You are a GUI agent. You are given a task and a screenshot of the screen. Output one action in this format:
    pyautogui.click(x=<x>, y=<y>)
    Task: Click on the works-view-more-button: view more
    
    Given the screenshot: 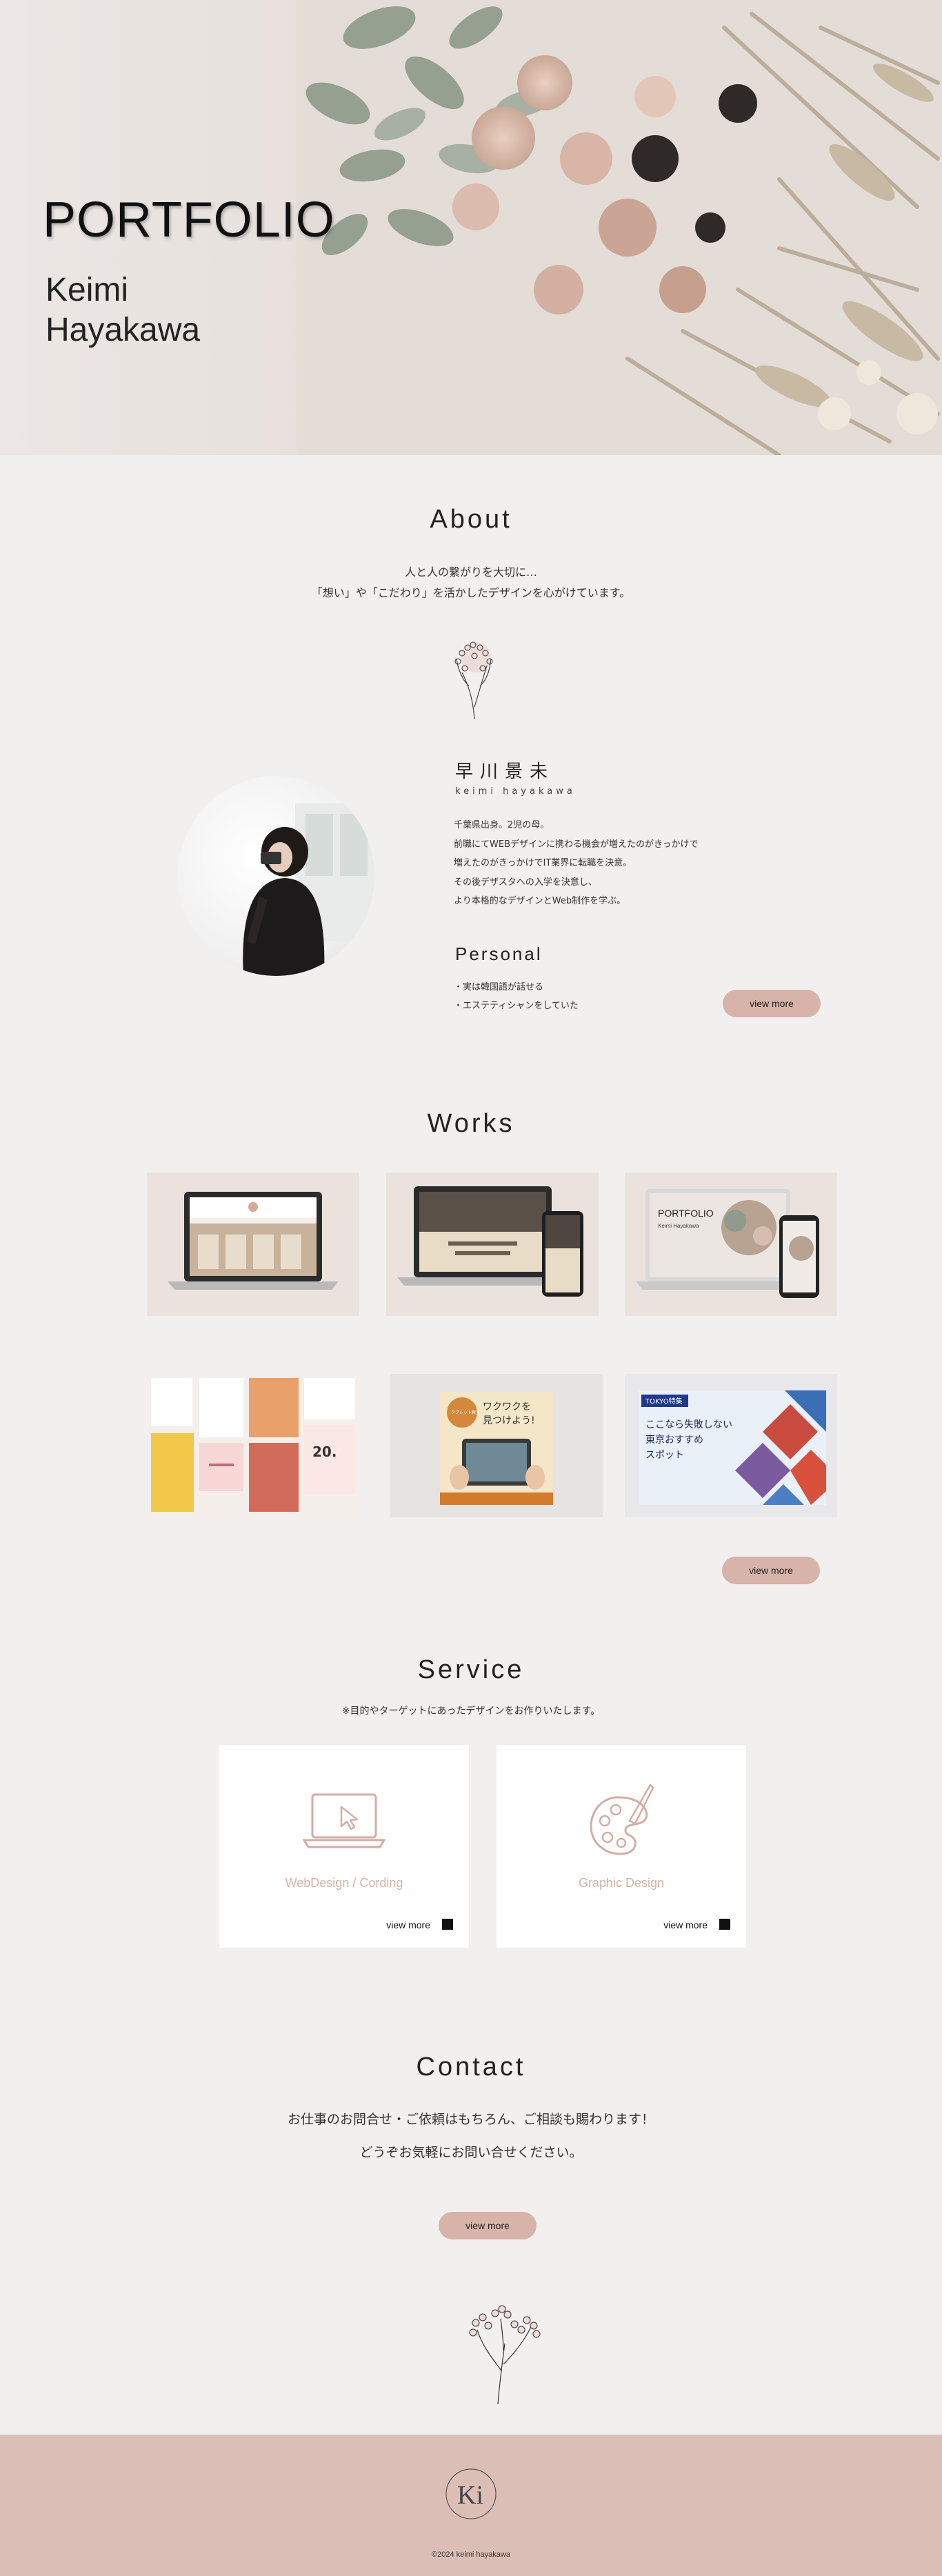 What is the action you would take?
    pyautogui.click(x=771, y=1570)
    